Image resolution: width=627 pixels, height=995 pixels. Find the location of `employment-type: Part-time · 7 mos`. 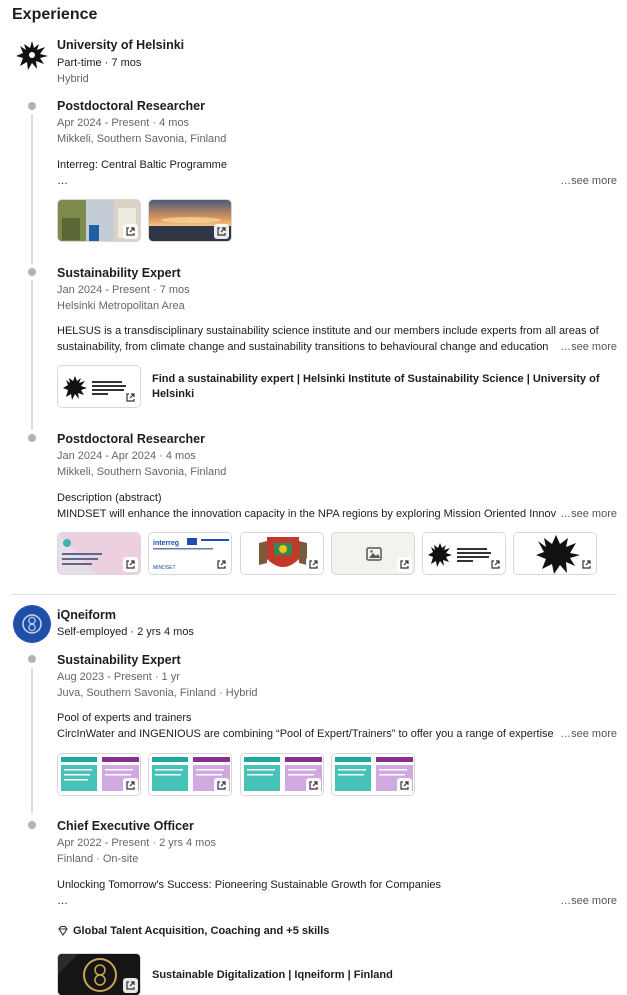

employment-type: Part-time · 7 mos is located at coordinates (99, 63).